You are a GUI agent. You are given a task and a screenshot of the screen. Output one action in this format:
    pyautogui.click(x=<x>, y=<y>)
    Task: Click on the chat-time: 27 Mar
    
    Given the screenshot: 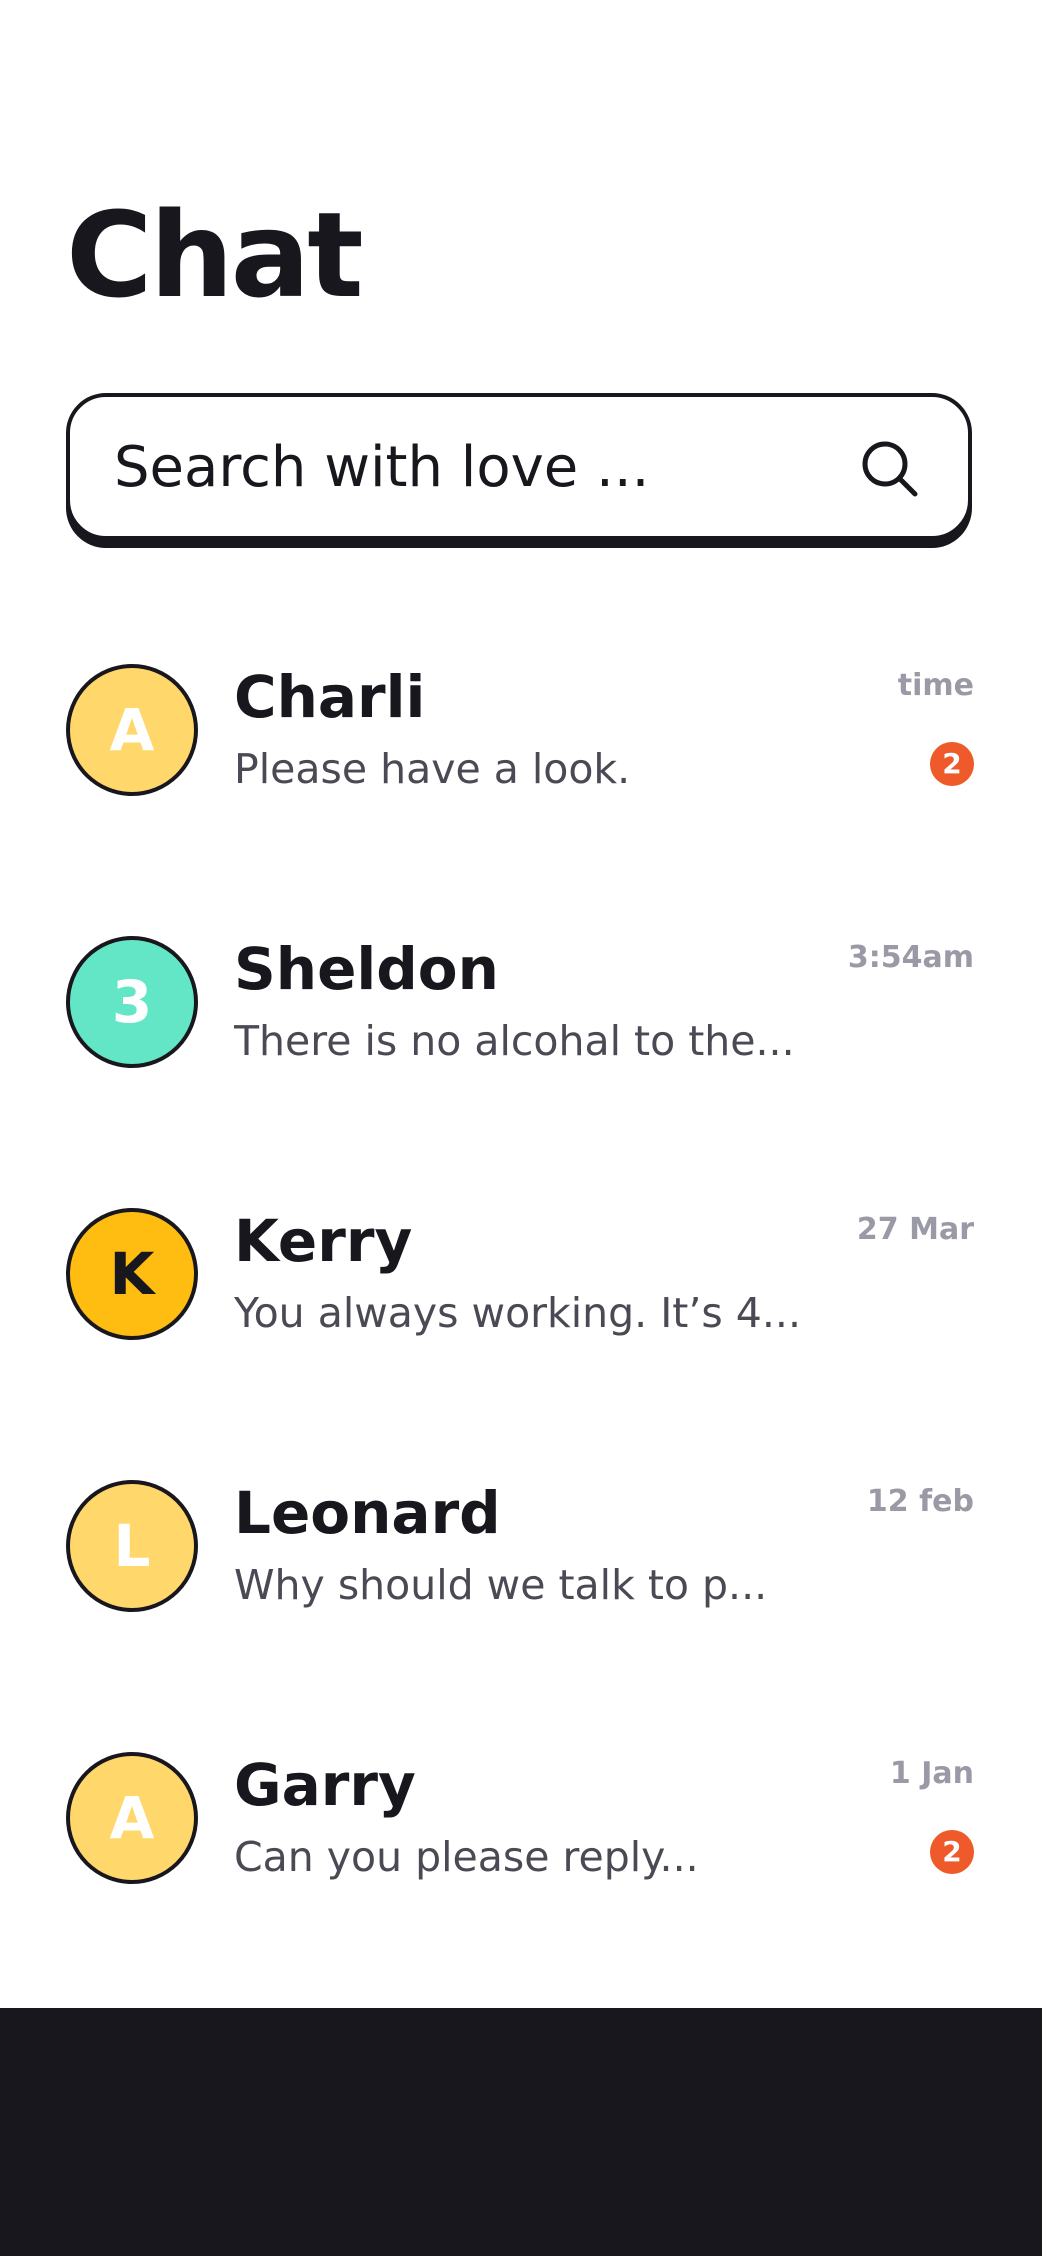 What is the action you would take?
    pyautogui.click(x=915, y=1229)
    